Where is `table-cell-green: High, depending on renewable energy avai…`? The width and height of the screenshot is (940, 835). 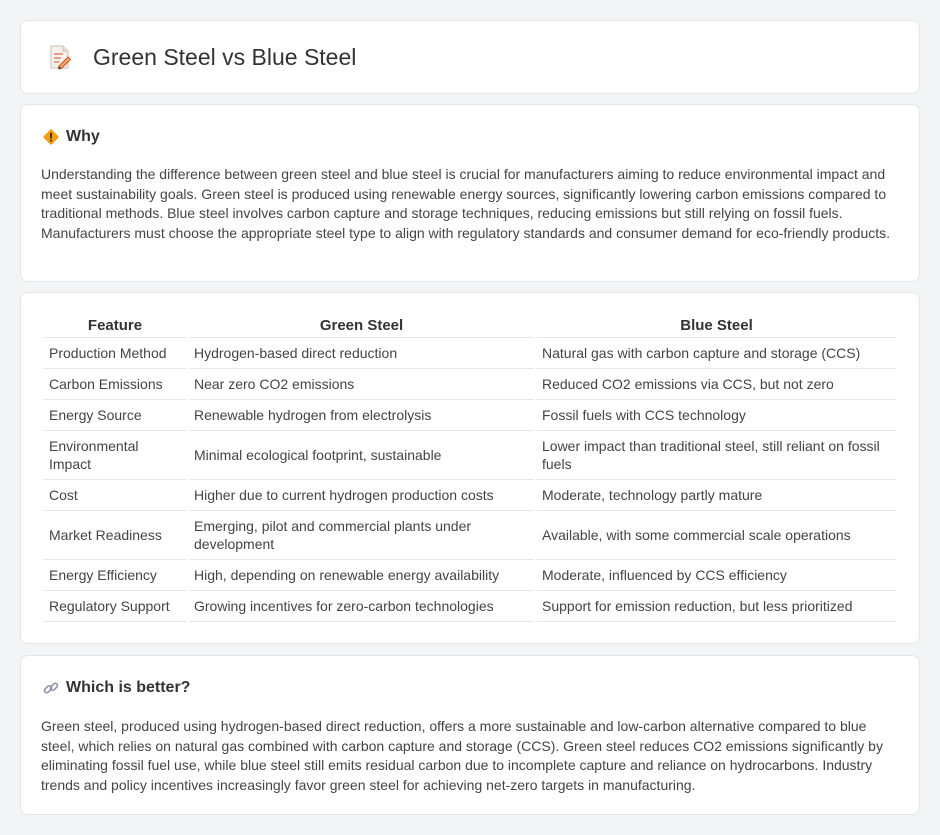 table-cell-green: High, depending on renewable energy avai… is located at coordinates (361, 575).